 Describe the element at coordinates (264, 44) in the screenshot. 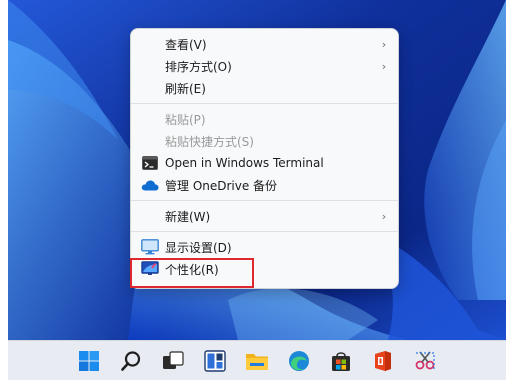

I see `menu-item-view: 查看(V) ›` at that location.